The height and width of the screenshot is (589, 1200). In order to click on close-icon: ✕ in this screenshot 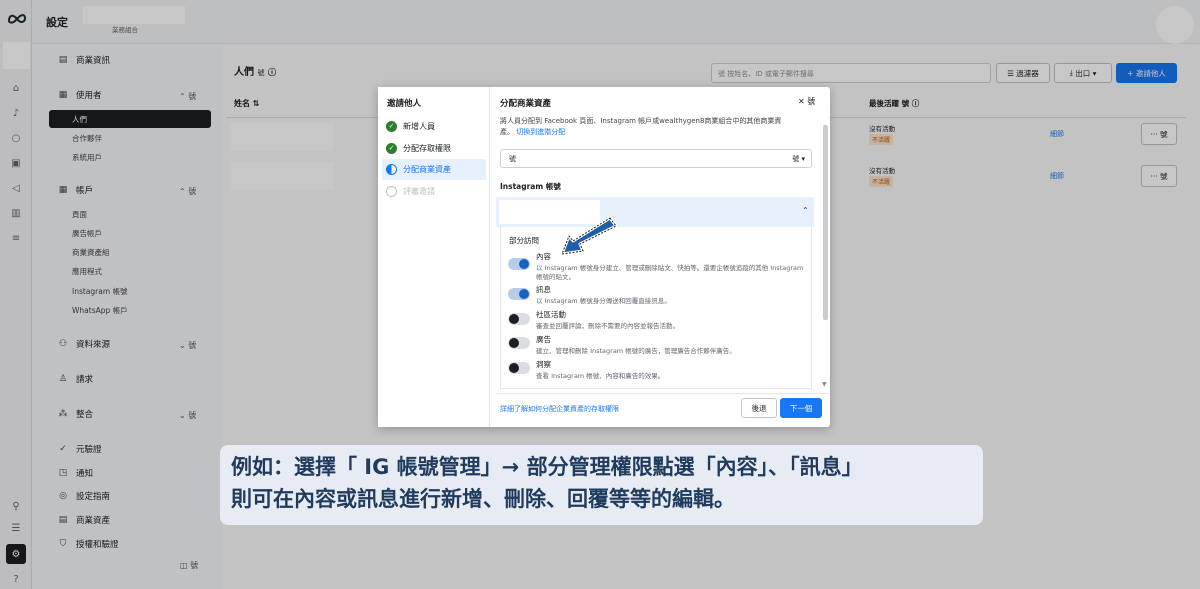, I will do `click(801, 101)`.